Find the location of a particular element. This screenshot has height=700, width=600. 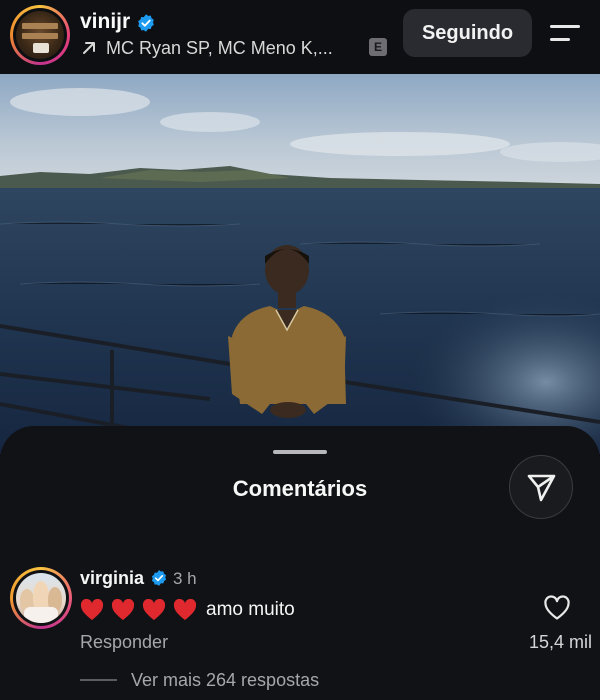

send-paper-plane-icon is located at coordinates (541, 488).